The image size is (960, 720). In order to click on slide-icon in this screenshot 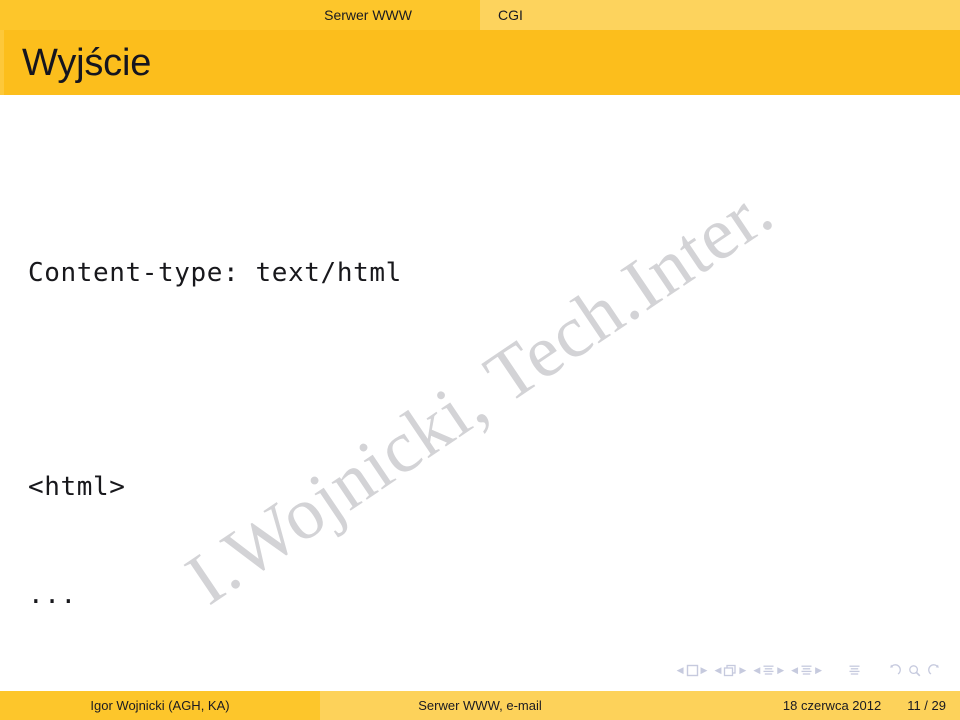, I will do `click(692, 670)`.